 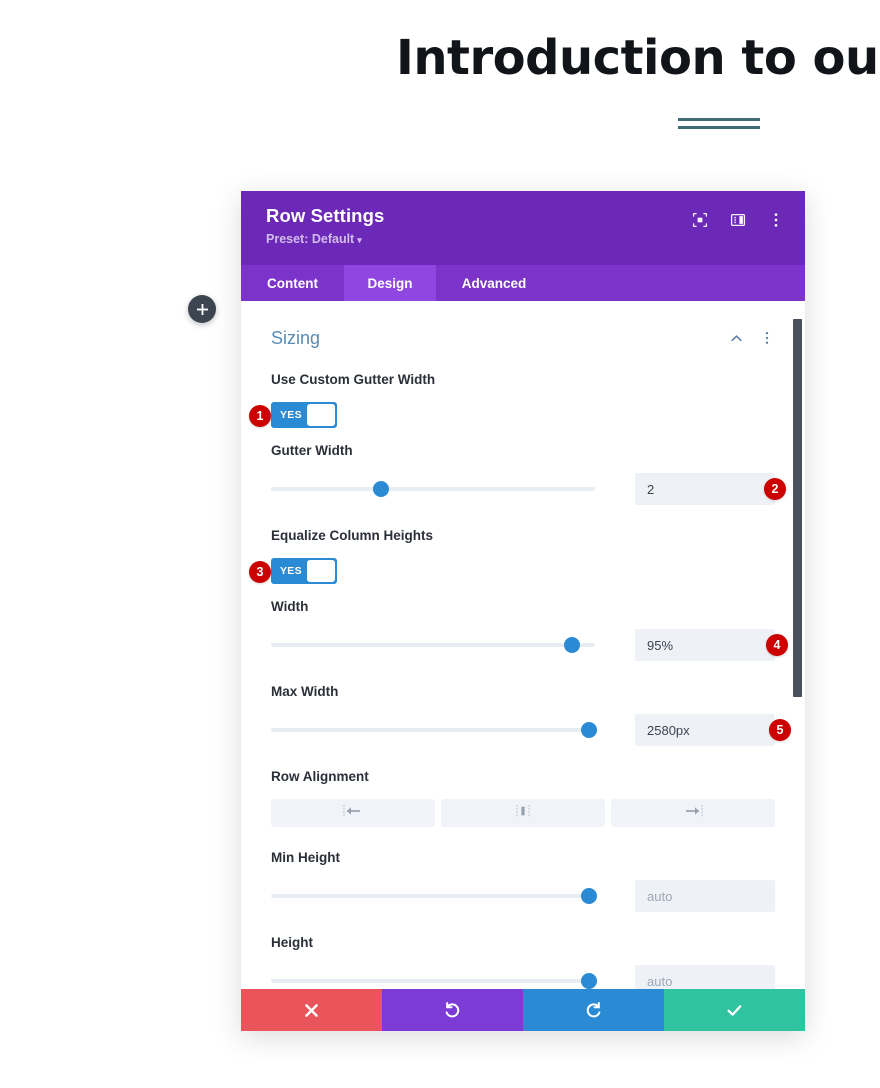 I want to click on align-center-button, so click(x=523, y=813).